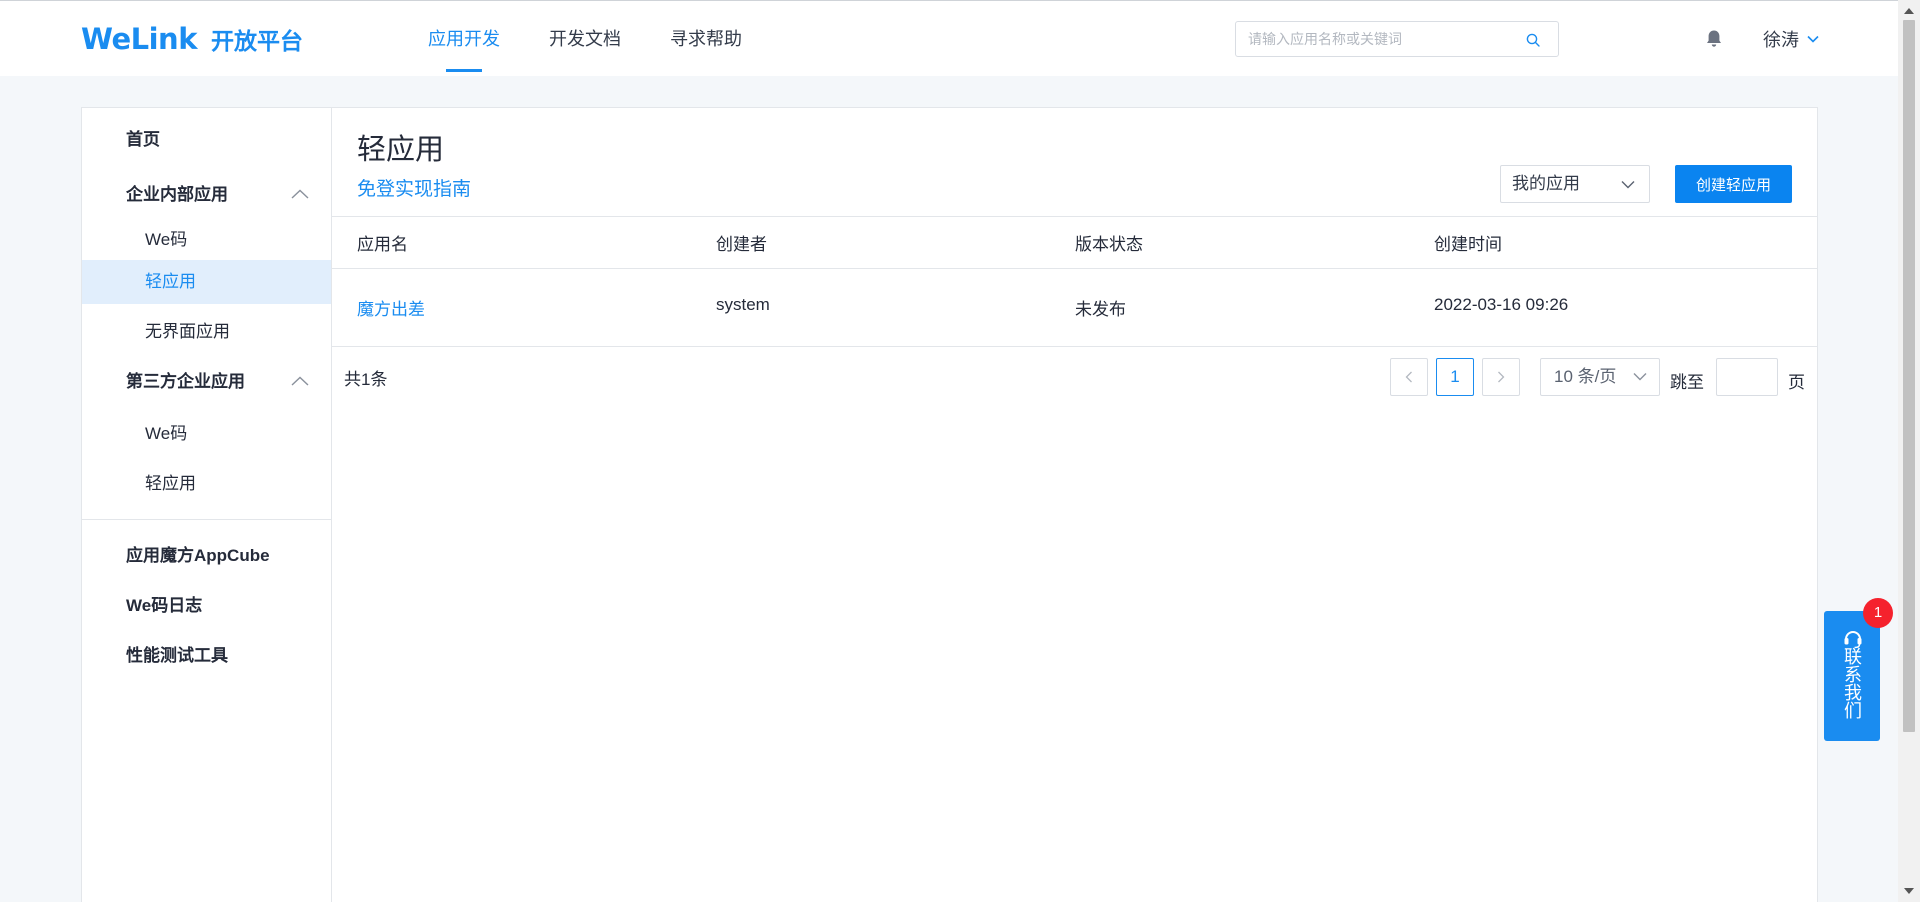  I want to click on sidebar-item-we-code-log: We码日志, so click(206, 606).